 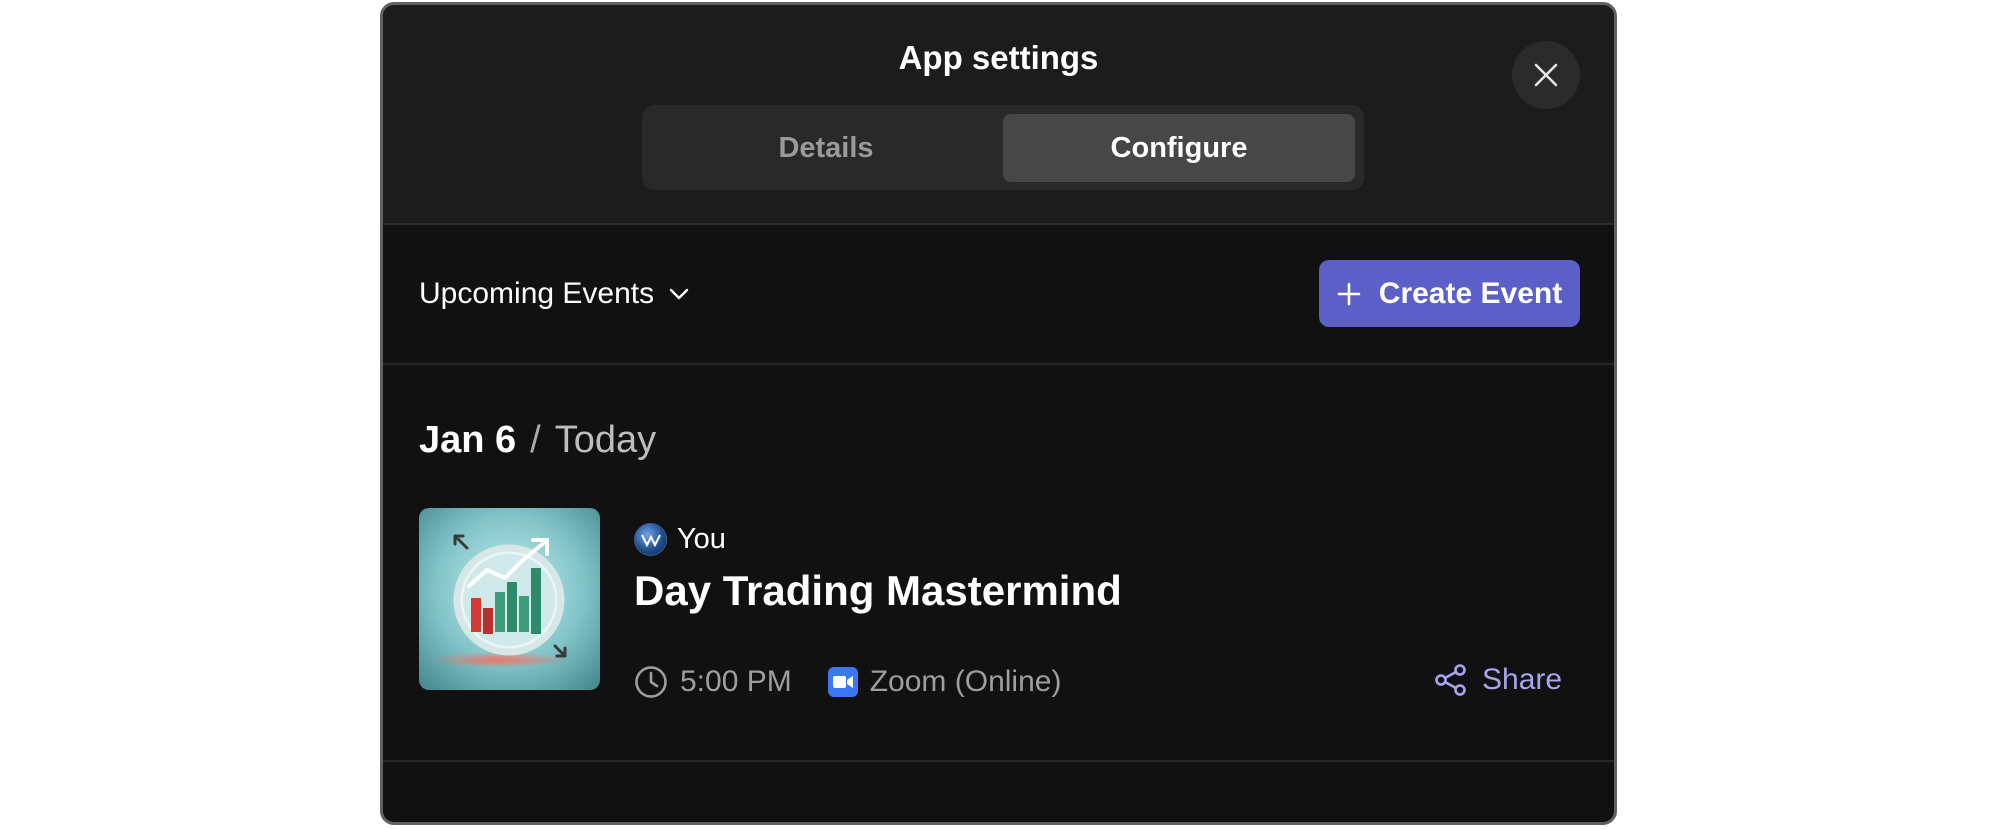 I want to click on event-meta: 5:00 PM Zoom (Online), so click(x=847, y=682).